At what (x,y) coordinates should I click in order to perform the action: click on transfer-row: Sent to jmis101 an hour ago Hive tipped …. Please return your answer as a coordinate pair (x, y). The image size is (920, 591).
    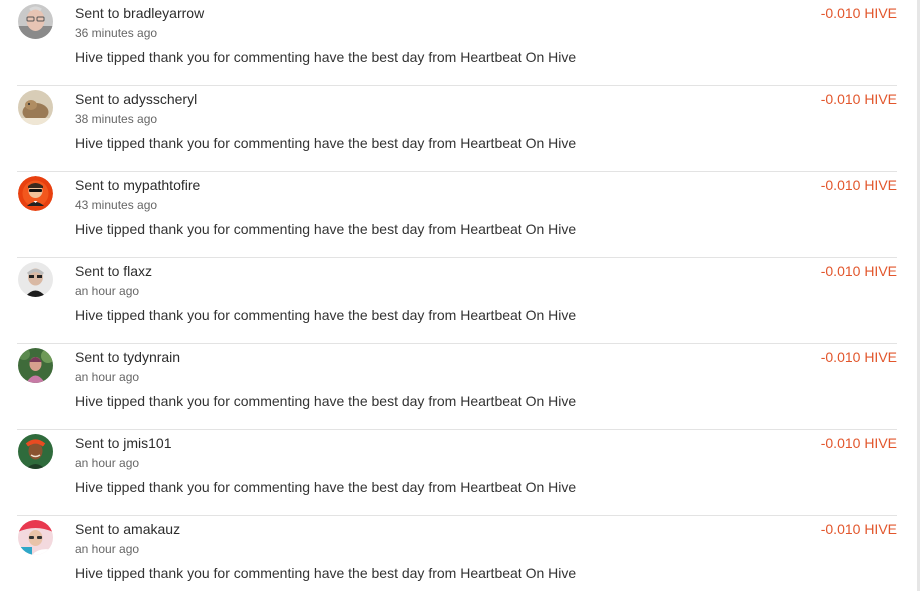
    Looking at the image, I should click on (457, 473).